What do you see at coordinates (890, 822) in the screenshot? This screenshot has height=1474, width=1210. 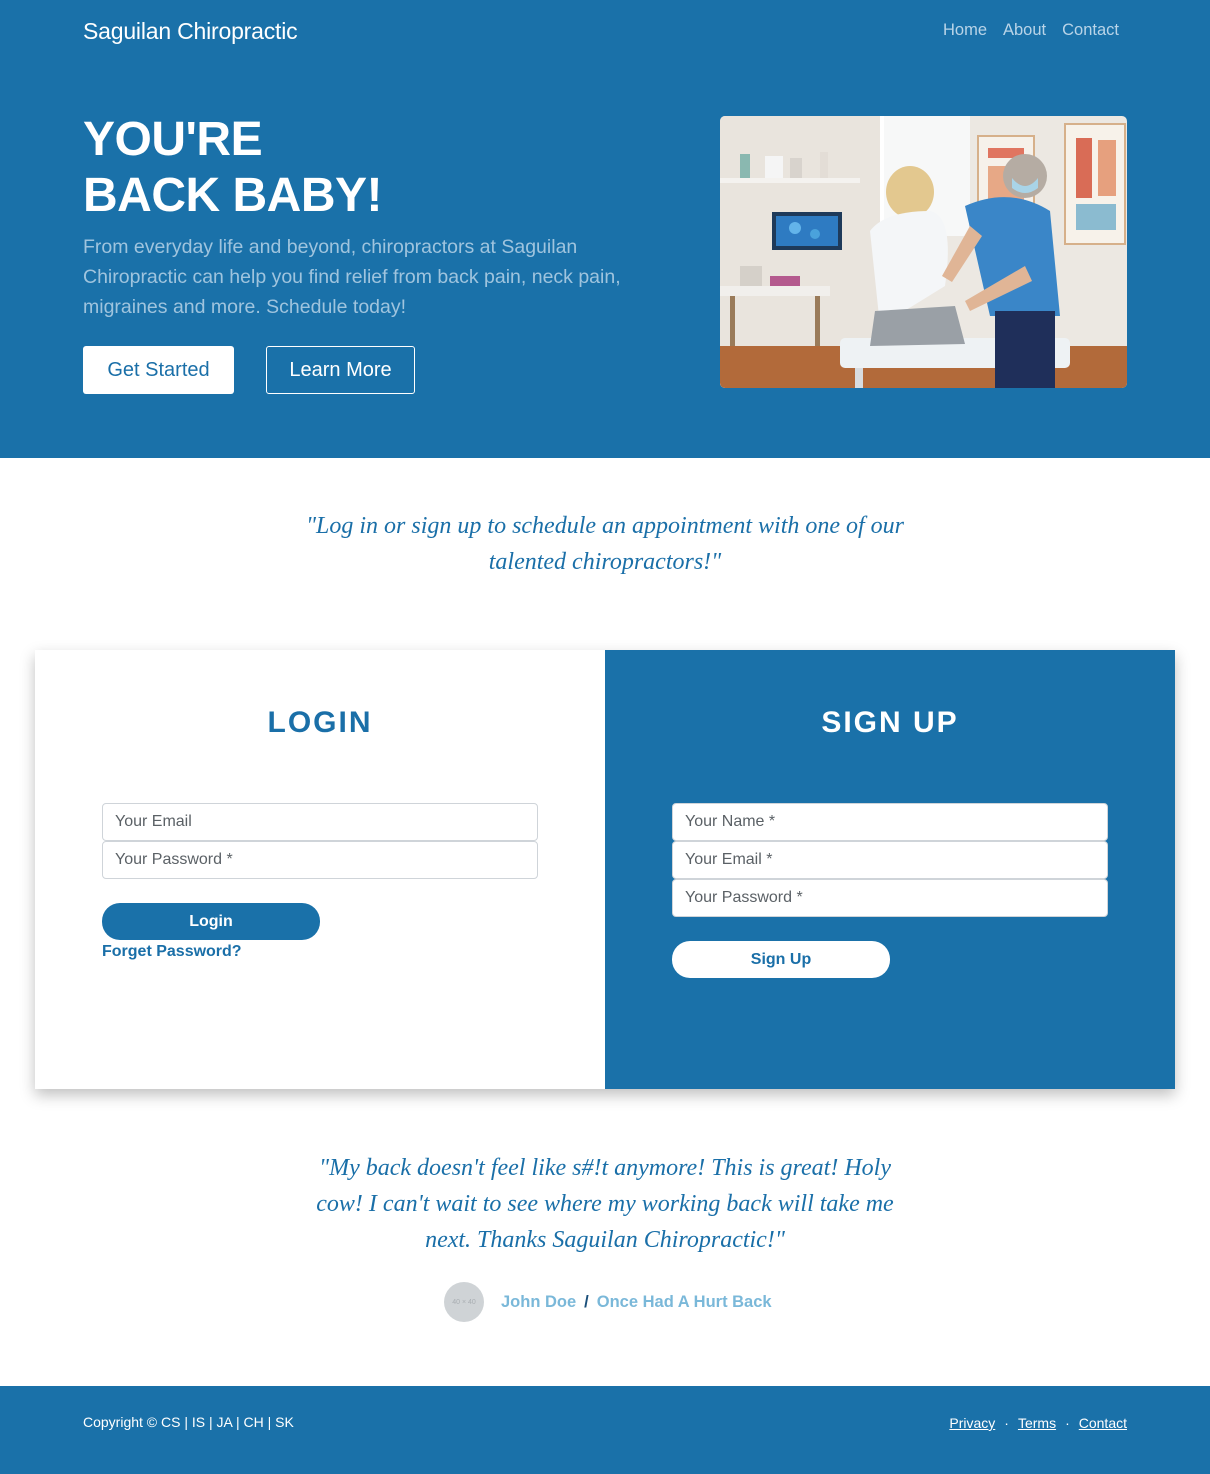 I see `signup-name-field` at bounding box center [890, 822].